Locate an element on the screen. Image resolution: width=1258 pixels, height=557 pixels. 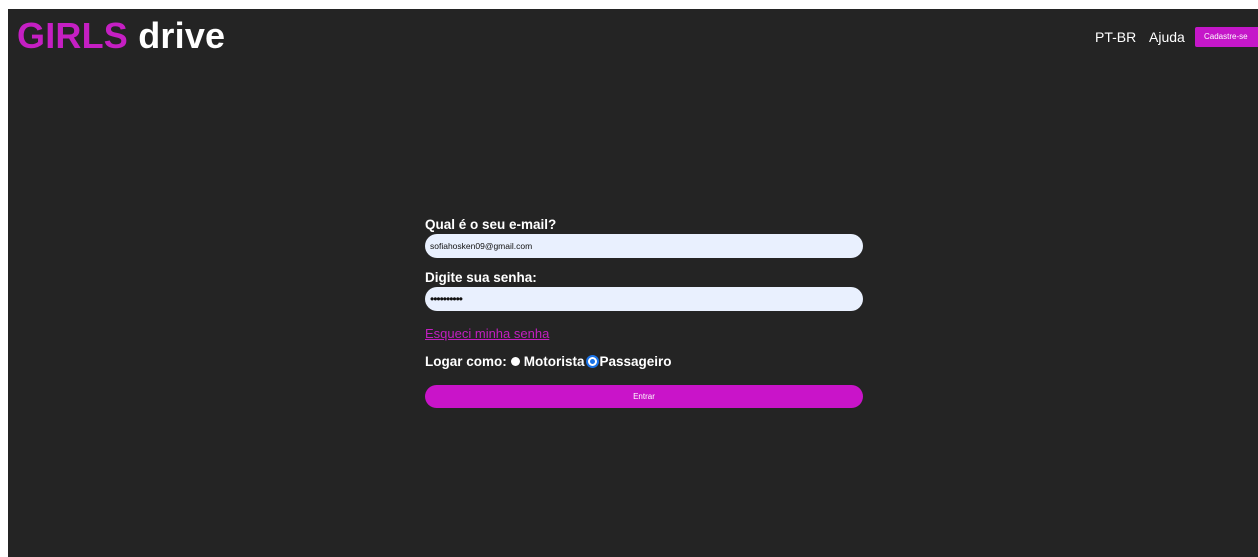
radio-motorista is located at coordinates (515, 361).